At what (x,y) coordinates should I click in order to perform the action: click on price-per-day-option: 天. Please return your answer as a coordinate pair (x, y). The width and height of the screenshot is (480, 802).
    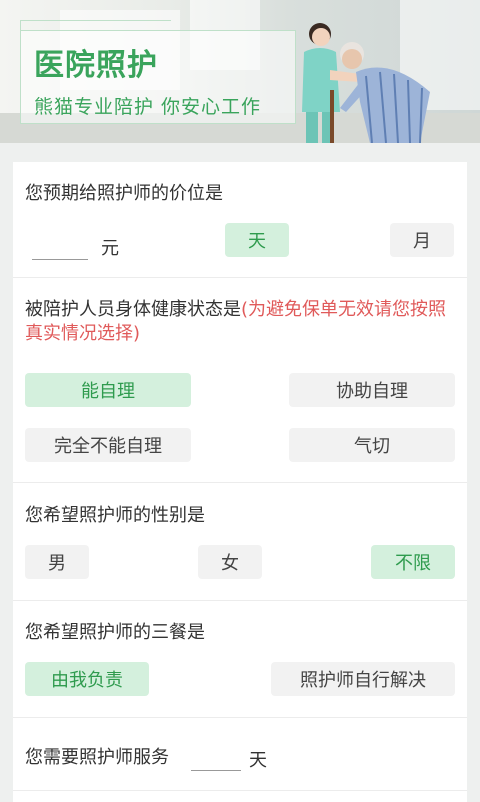
    Looking at the image, I should click on (257, 240).